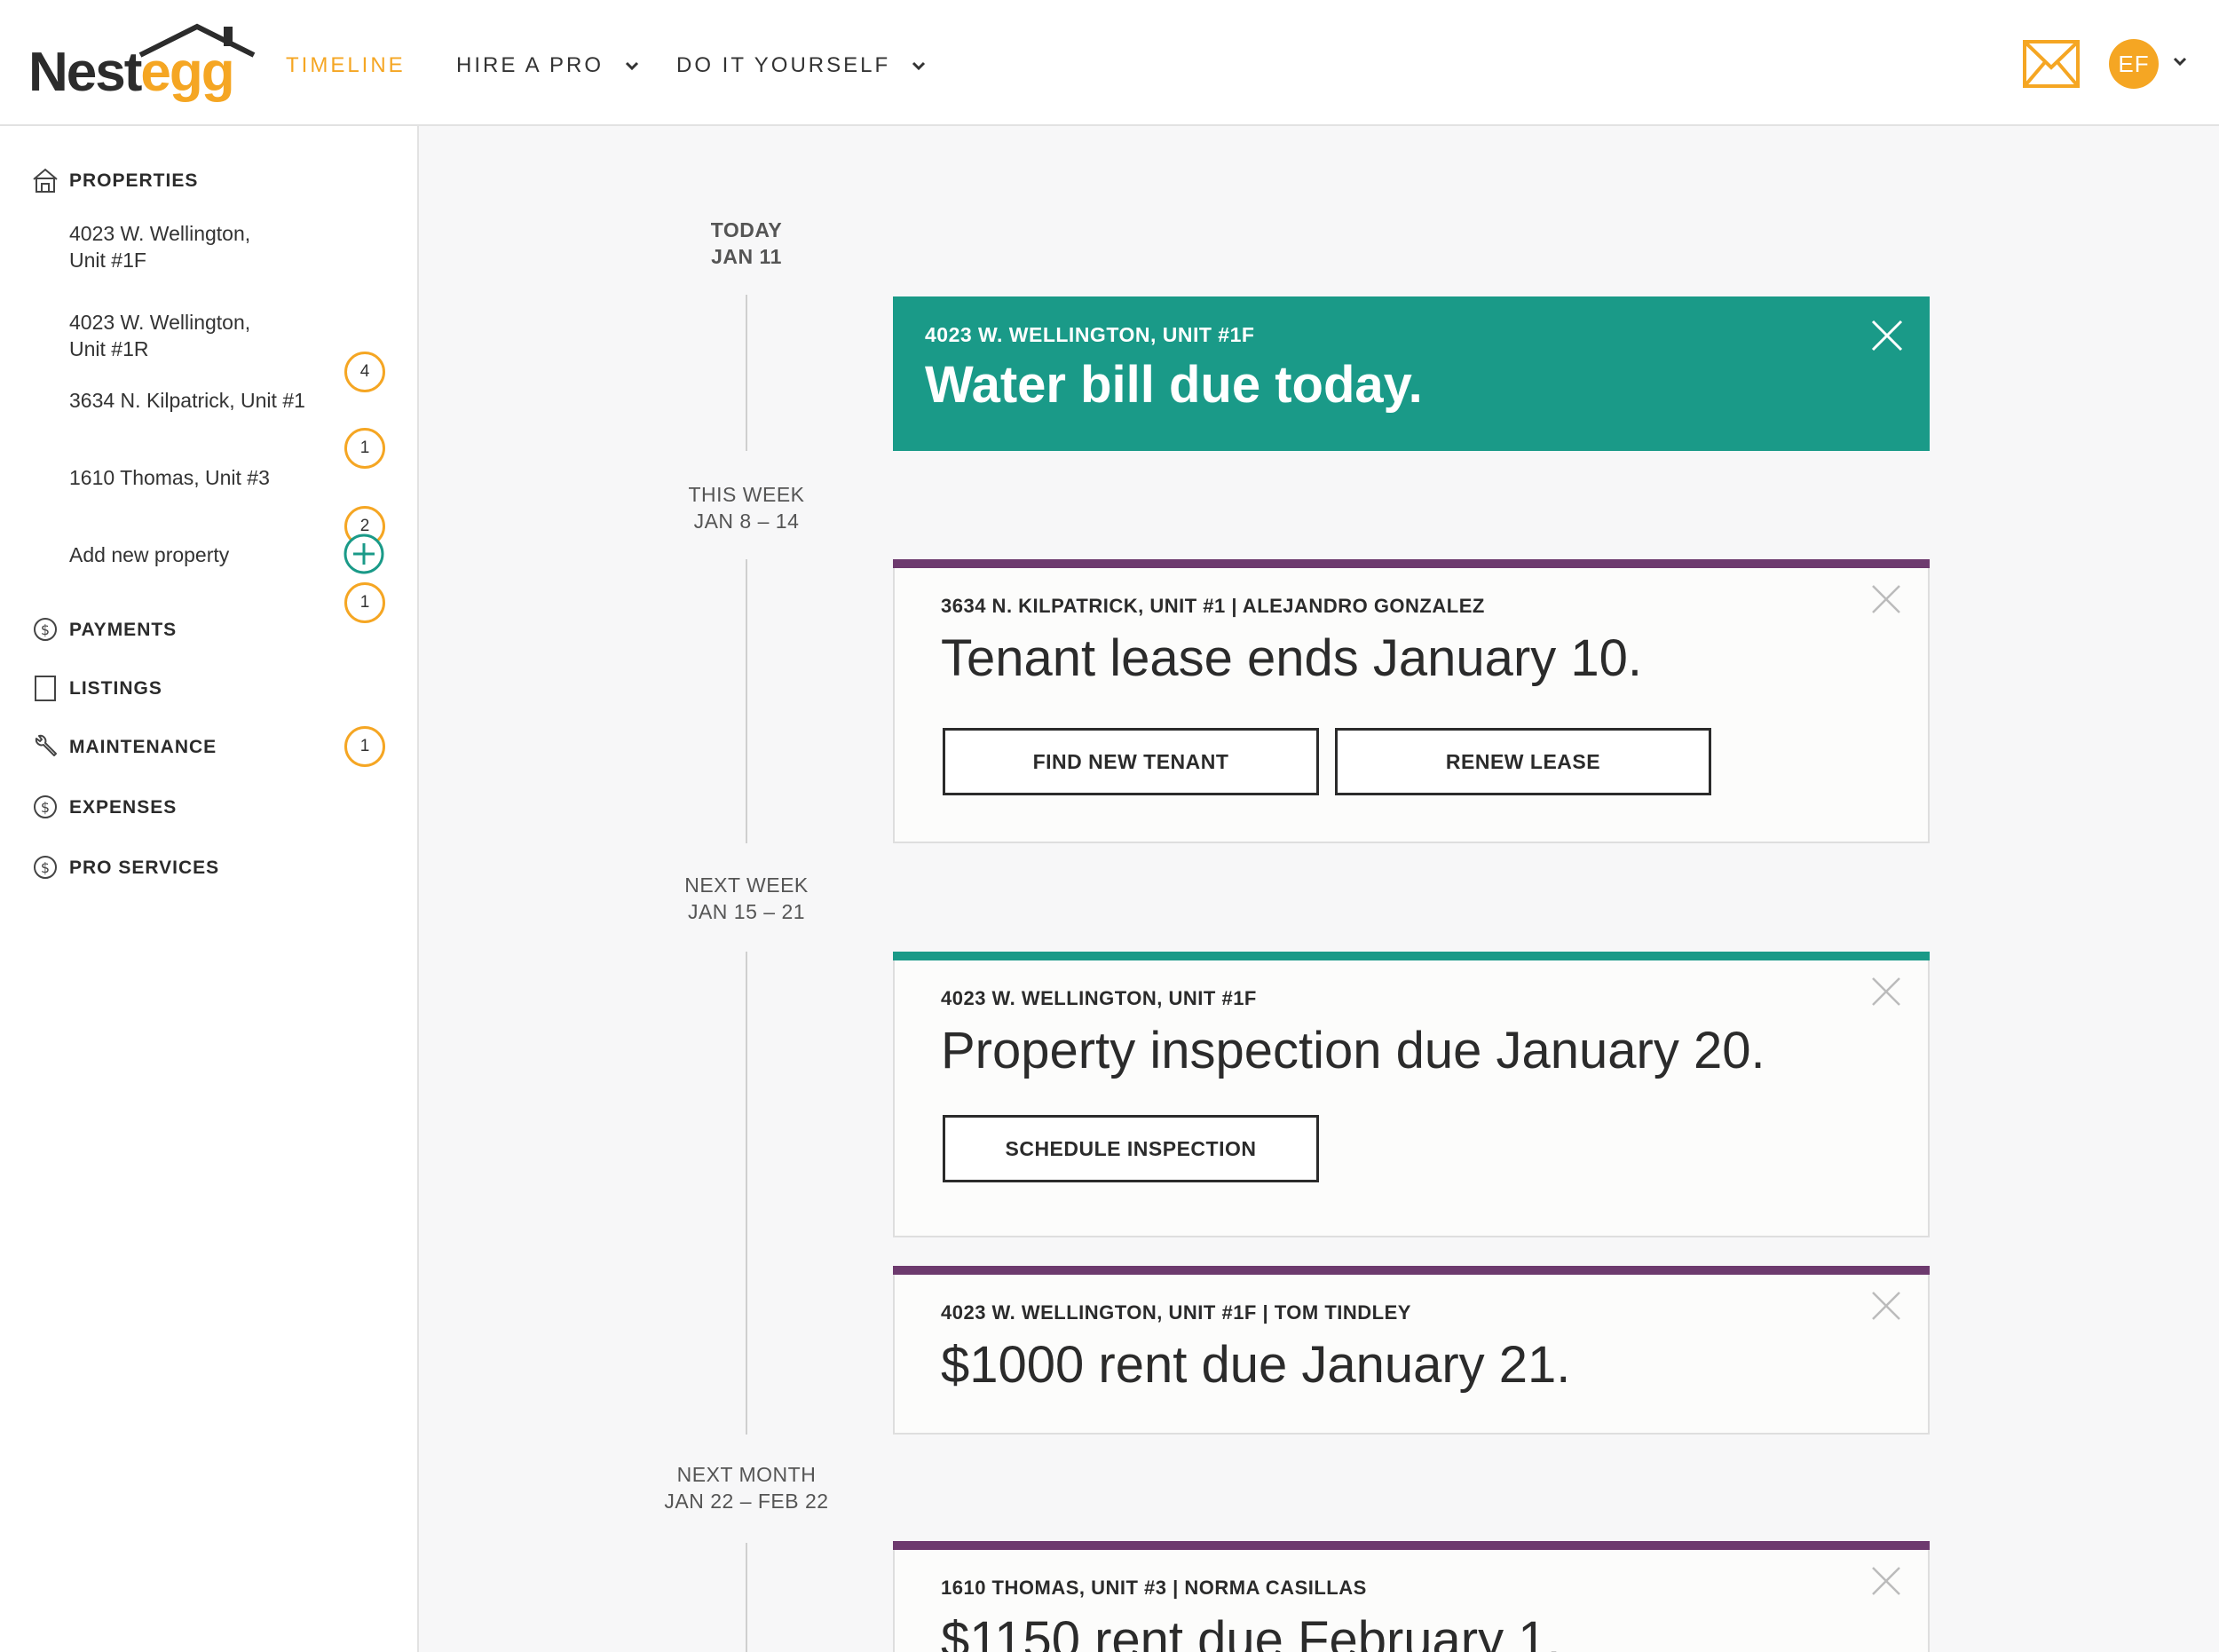 Image resolution: width=2219 pixels, height=1652 pixels. What do you see at coordinates (229, 246) in the screenshot?
I see `sidebar-property-item: 4023 W. Wellington, Unit #1F` at bounding box center [229, 246].